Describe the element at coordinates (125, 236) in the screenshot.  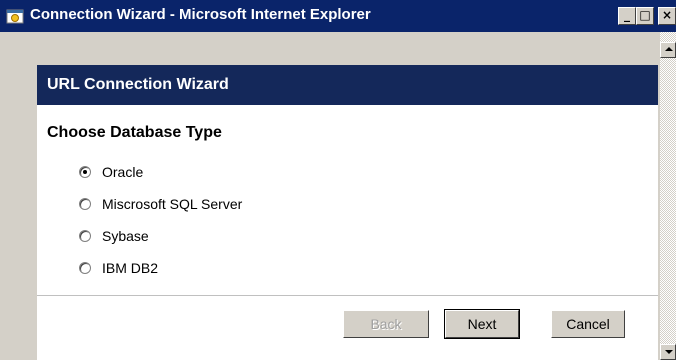
I see `option-label: Sybase` at that location.